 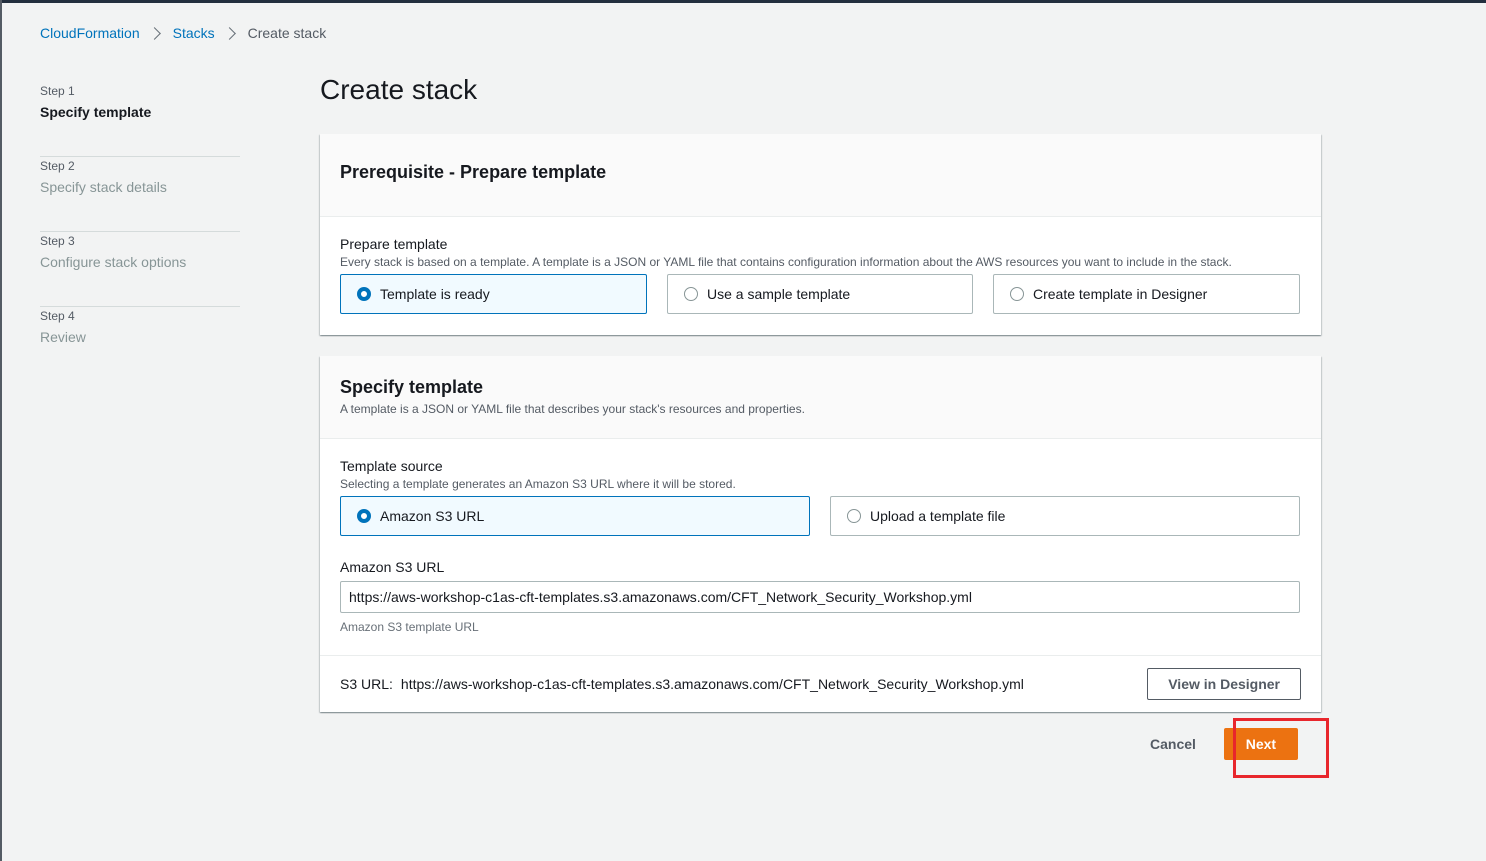 I want to click on option-amazon-s3-url: Amazon S3 URL, so click(x=575, y=516).